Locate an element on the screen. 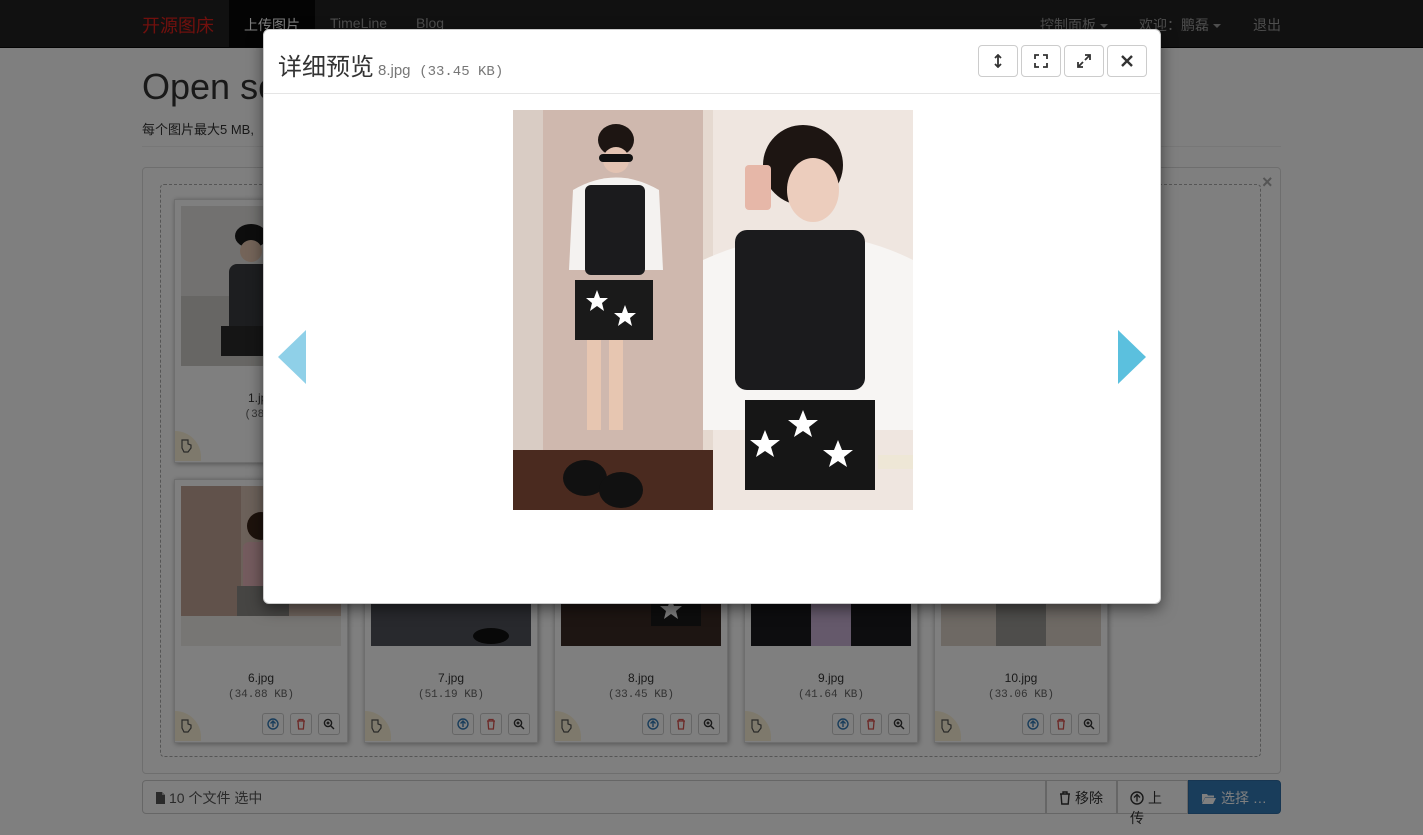  modal-title-text: 详细预览 is located at coordinates (326, 67).